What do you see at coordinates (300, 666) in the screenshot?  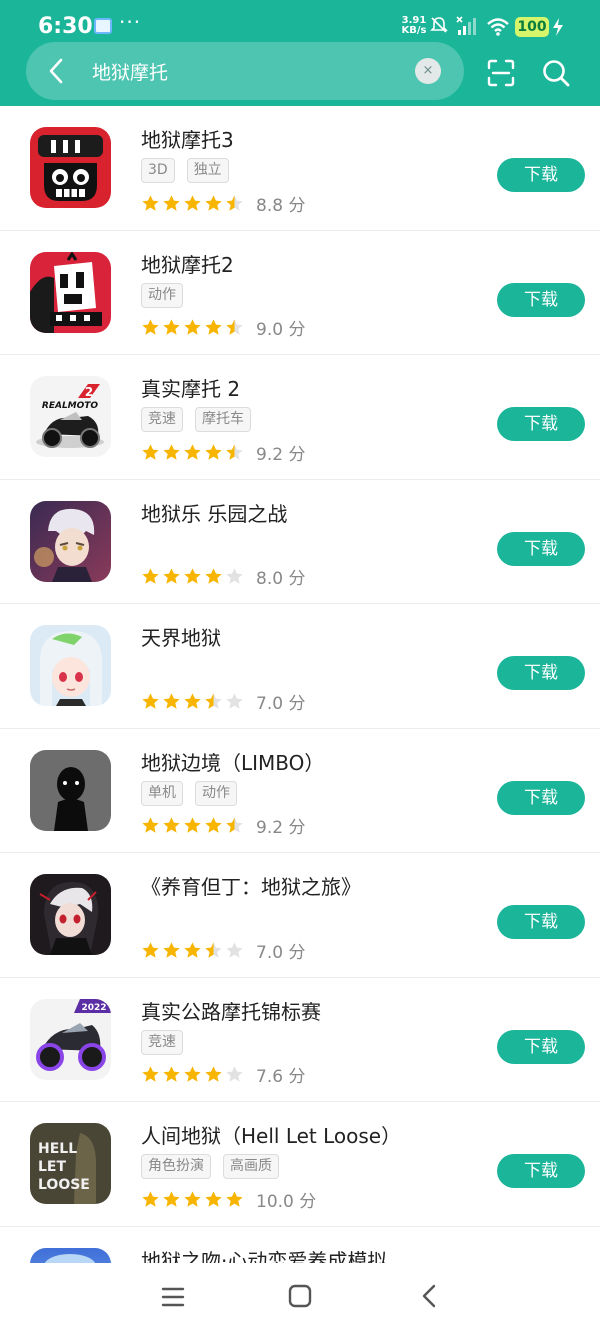 I see `list-item: 天界地狱 7.0 分 下载` at bounding box center [300, 666].